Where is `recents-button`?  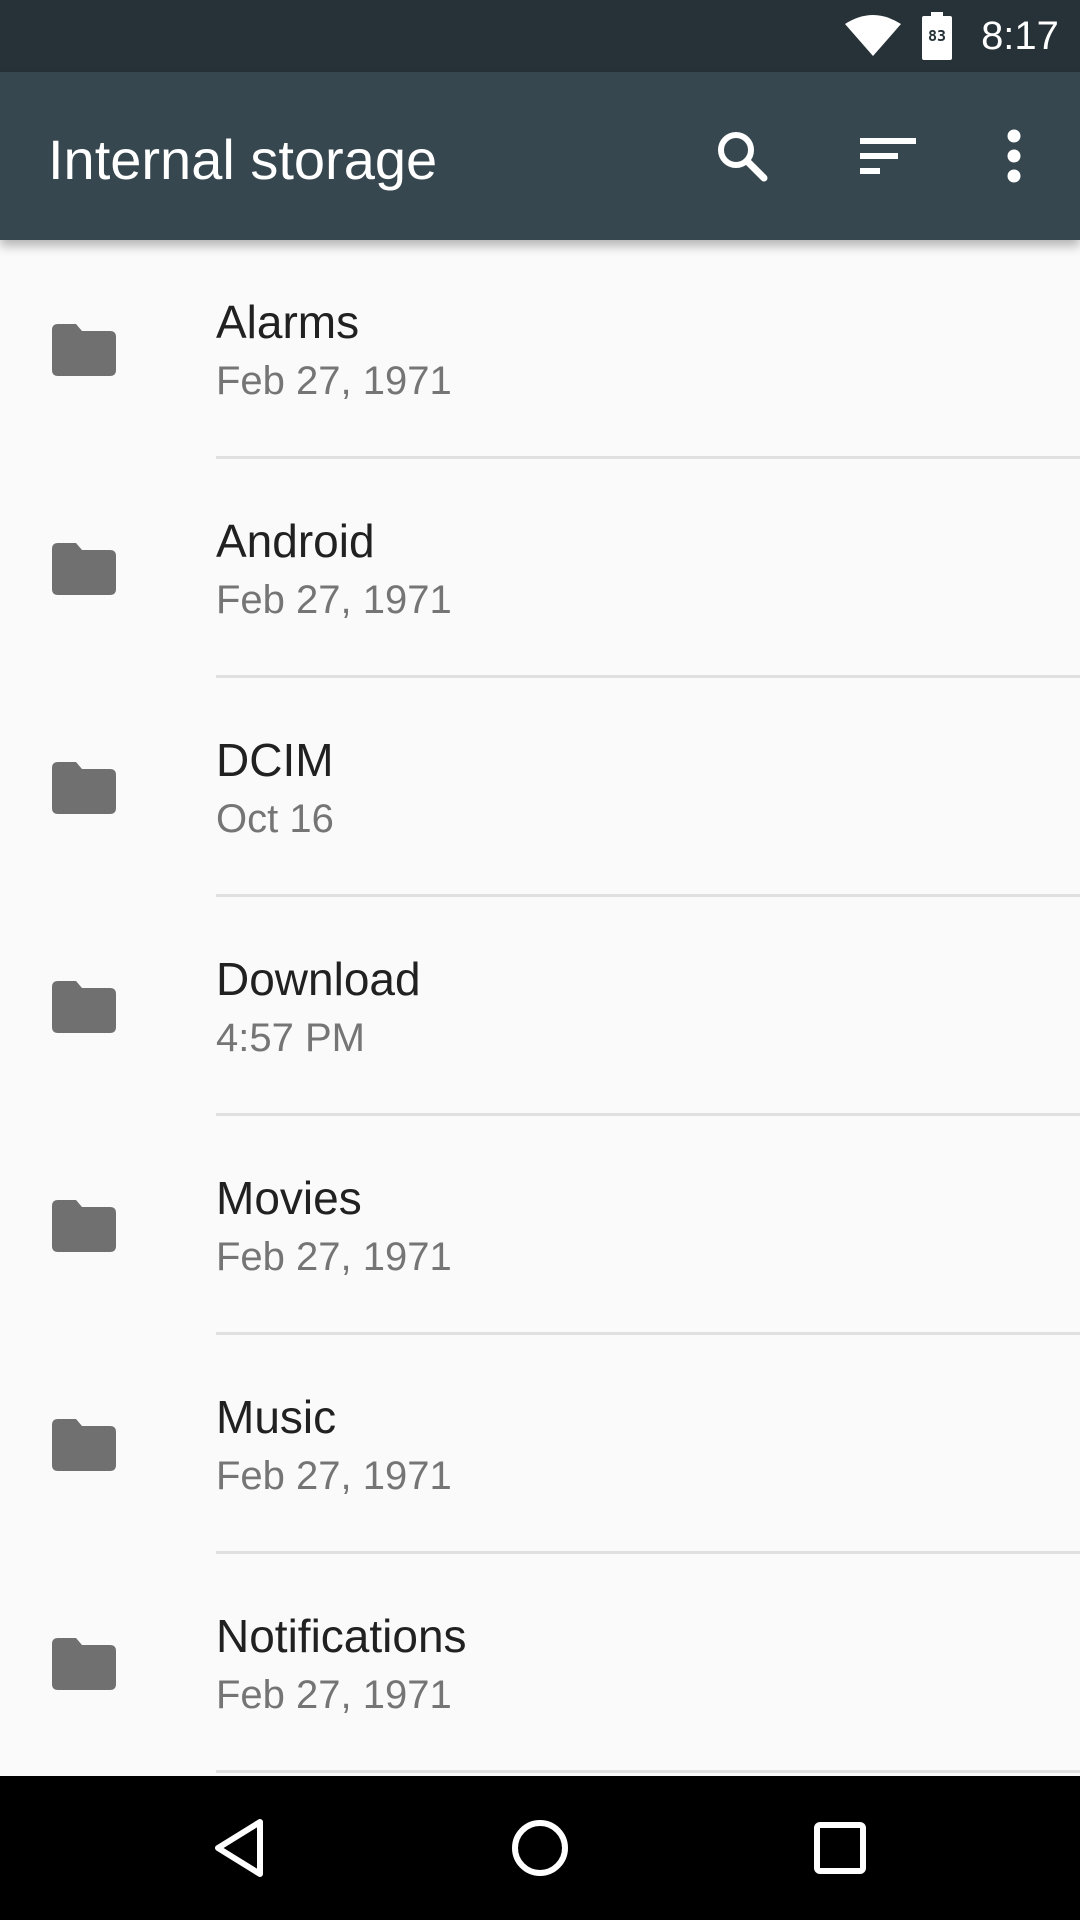 recents-button is located at coordinates (840, 1848).